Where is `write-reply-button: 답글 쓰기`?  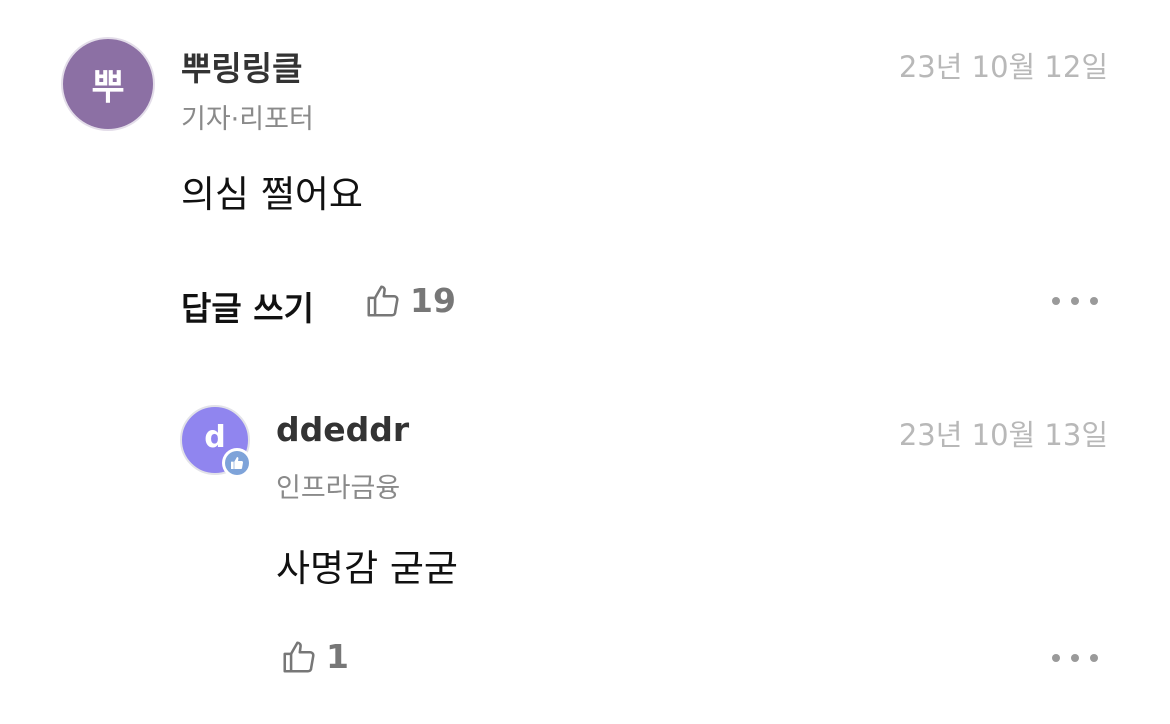
write-reply-button: 답글 쓰기 is located at coordinates (247, 306).